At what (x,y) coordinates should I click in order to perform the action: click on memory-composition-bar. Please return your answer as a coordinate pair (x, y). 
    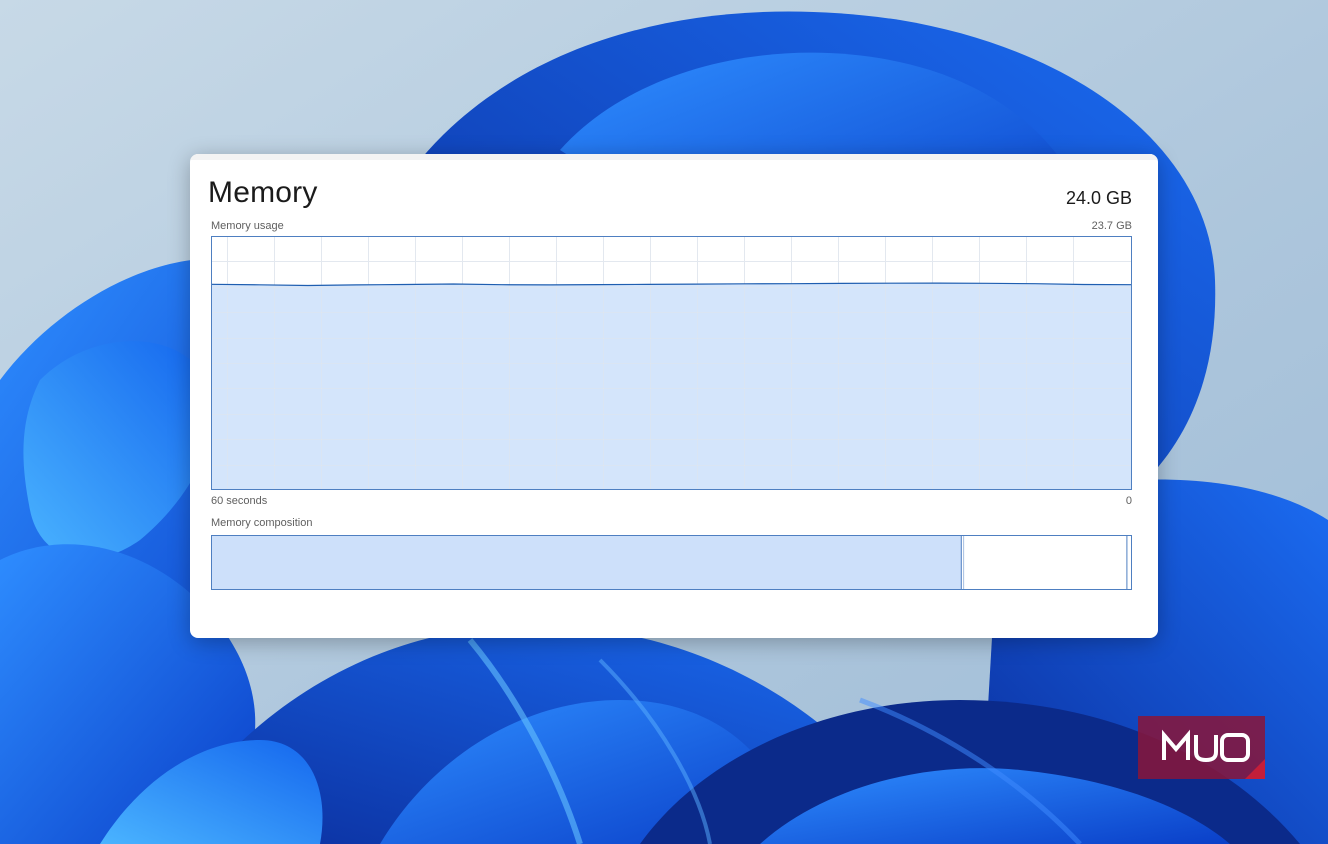
    Looking at the image, I should click on (671, 562).